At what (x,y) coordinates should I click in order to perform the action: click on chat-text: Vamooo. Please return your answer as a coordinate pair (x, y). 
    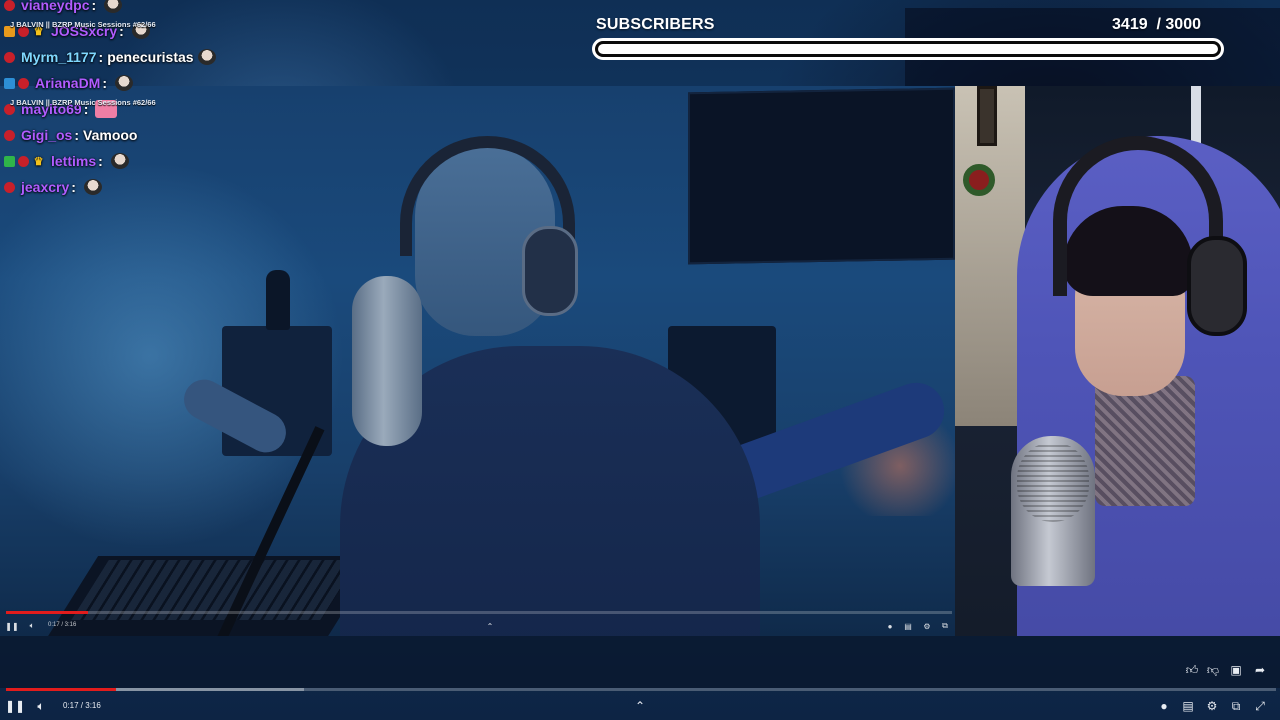
    Looking at the image, I should click on (110, 135).